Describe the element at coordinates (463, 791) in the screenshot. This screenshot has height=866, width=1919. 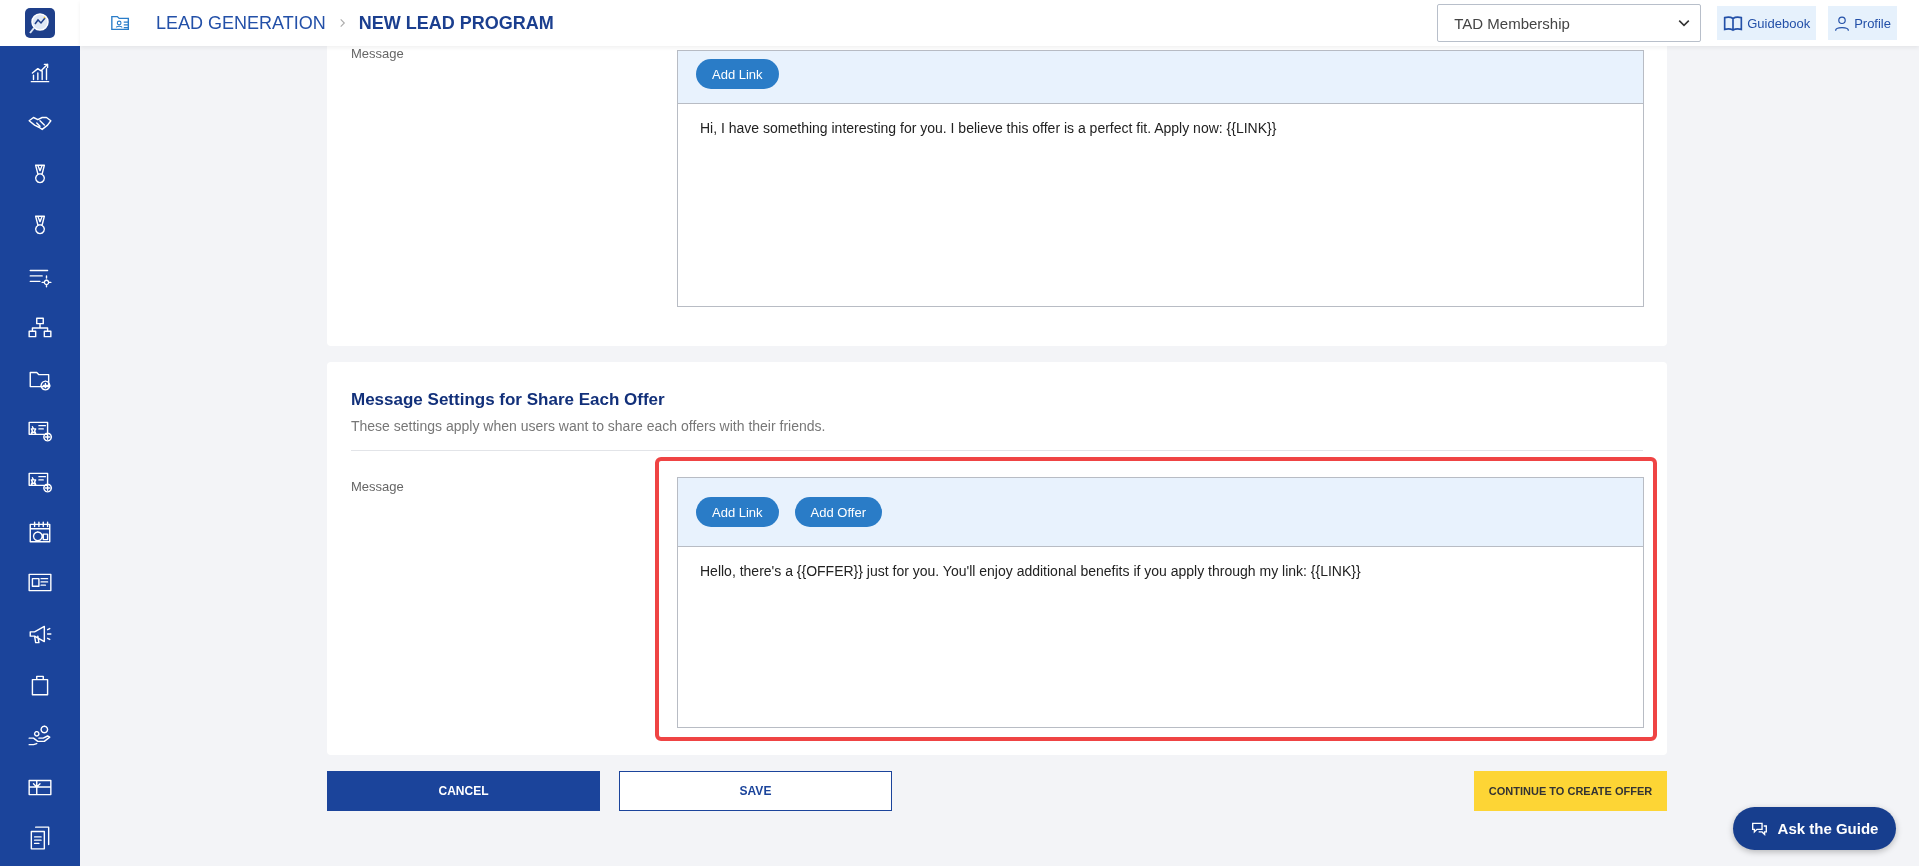
I see `cancel-button: CANCEL` at that location.